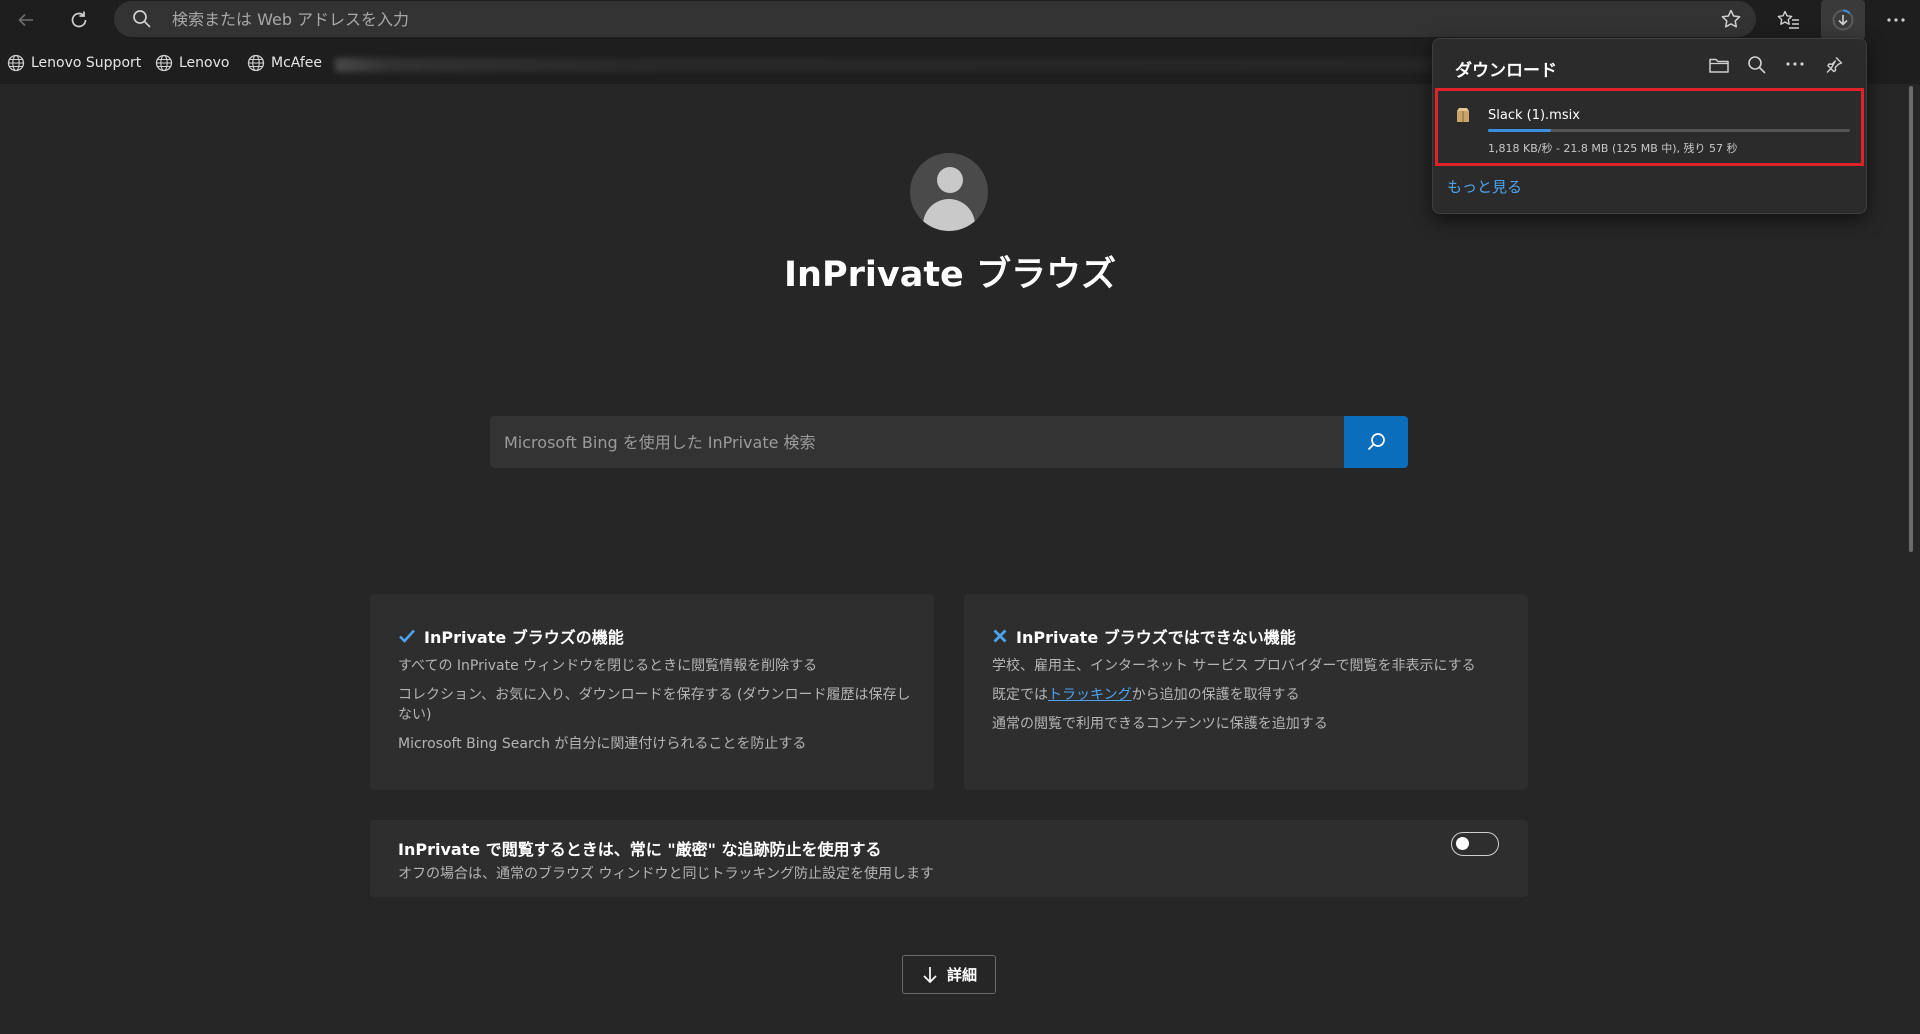  I want to click on features-line-1: すべての InPrivate ウィンドウを閉じるときに閲覧情報を削除する, so click(608, 666).